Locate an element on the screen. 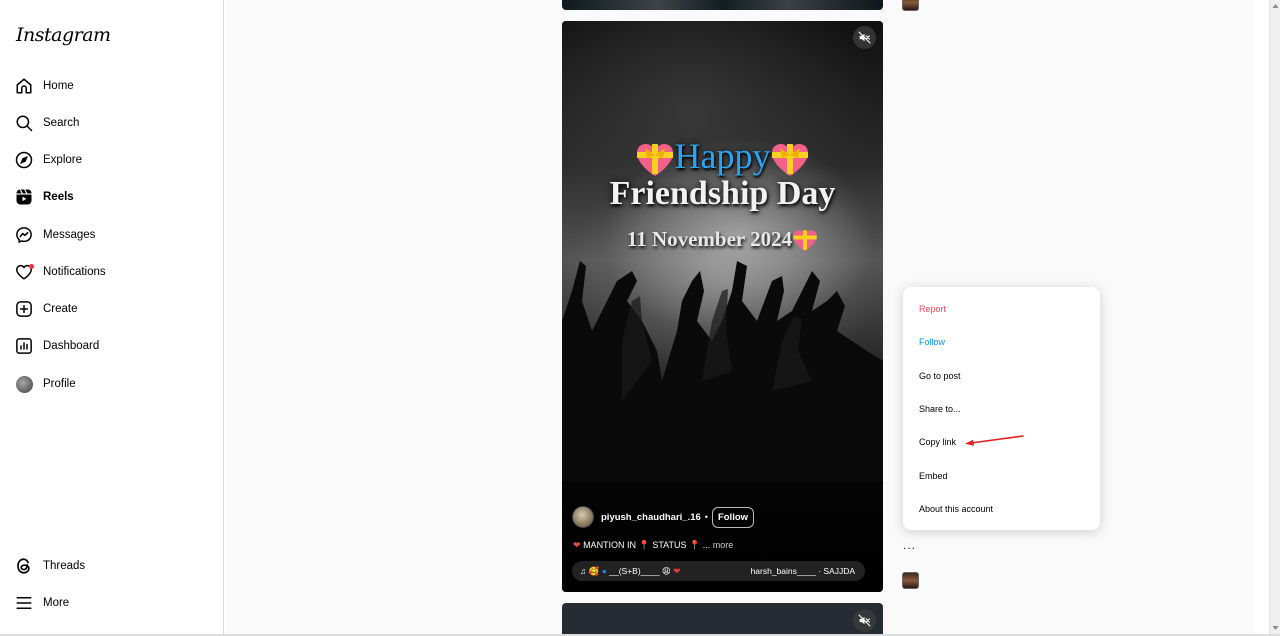  menu-item-copy-link: Copy link is located at coordinates (937, 442).